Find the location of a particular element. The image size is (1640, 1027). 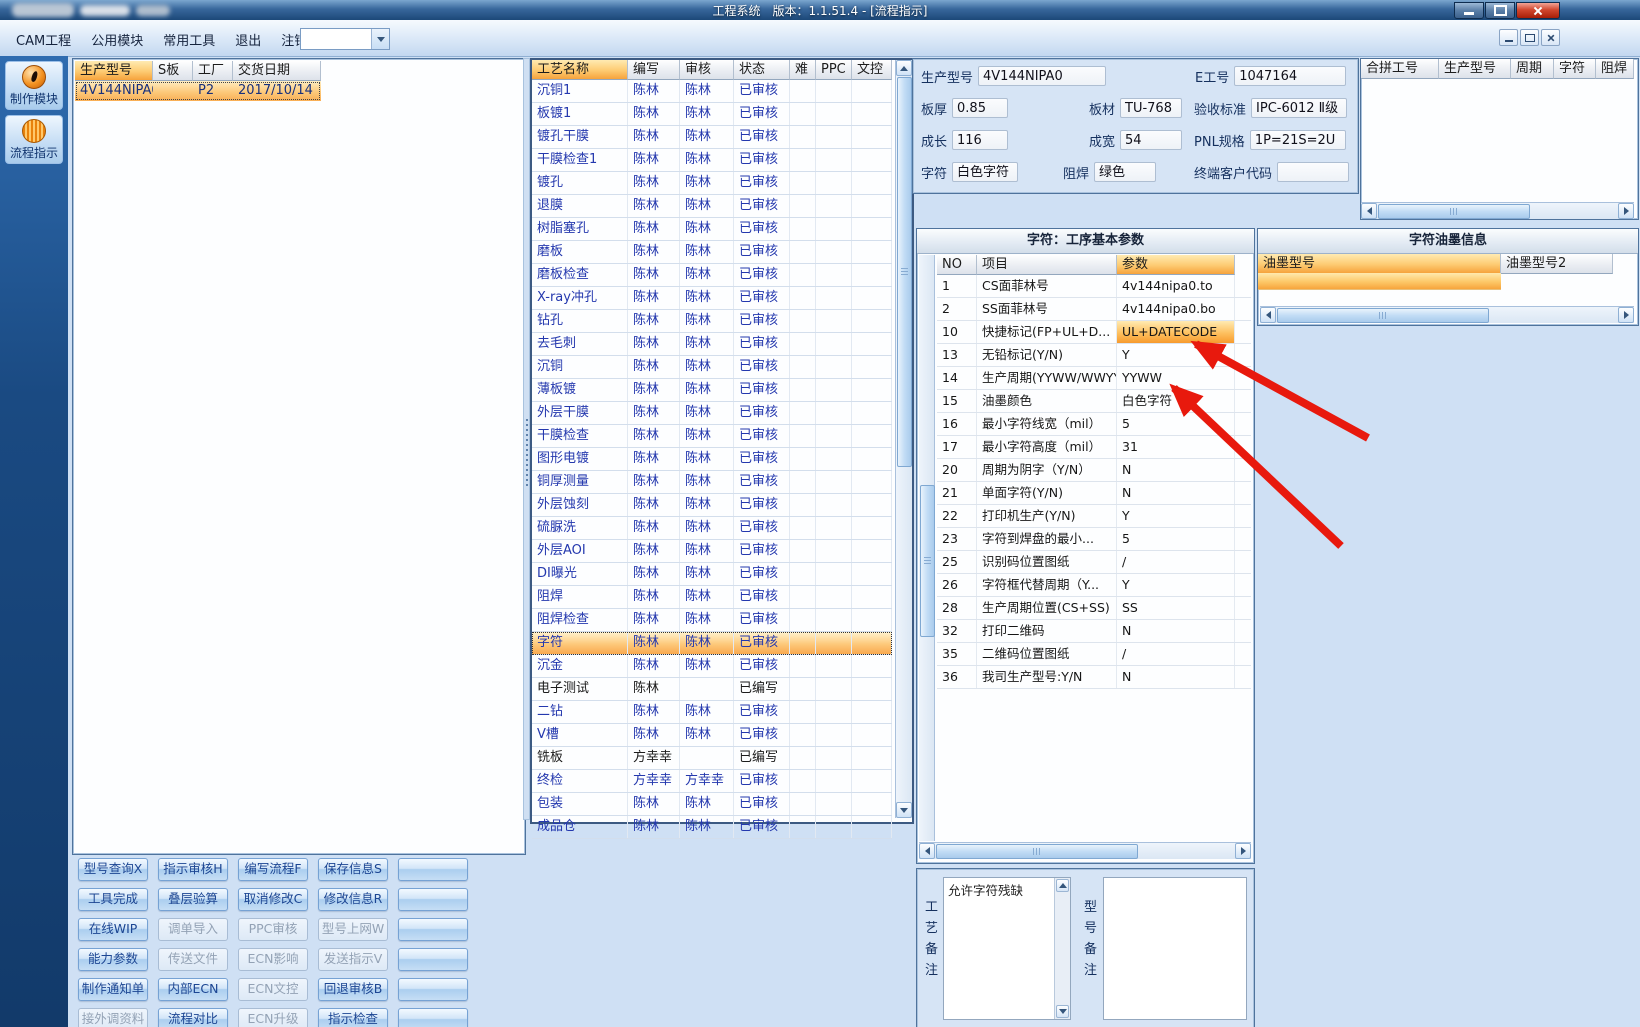

process-column-header-2: 编写 is located at coordinates (654, 70).